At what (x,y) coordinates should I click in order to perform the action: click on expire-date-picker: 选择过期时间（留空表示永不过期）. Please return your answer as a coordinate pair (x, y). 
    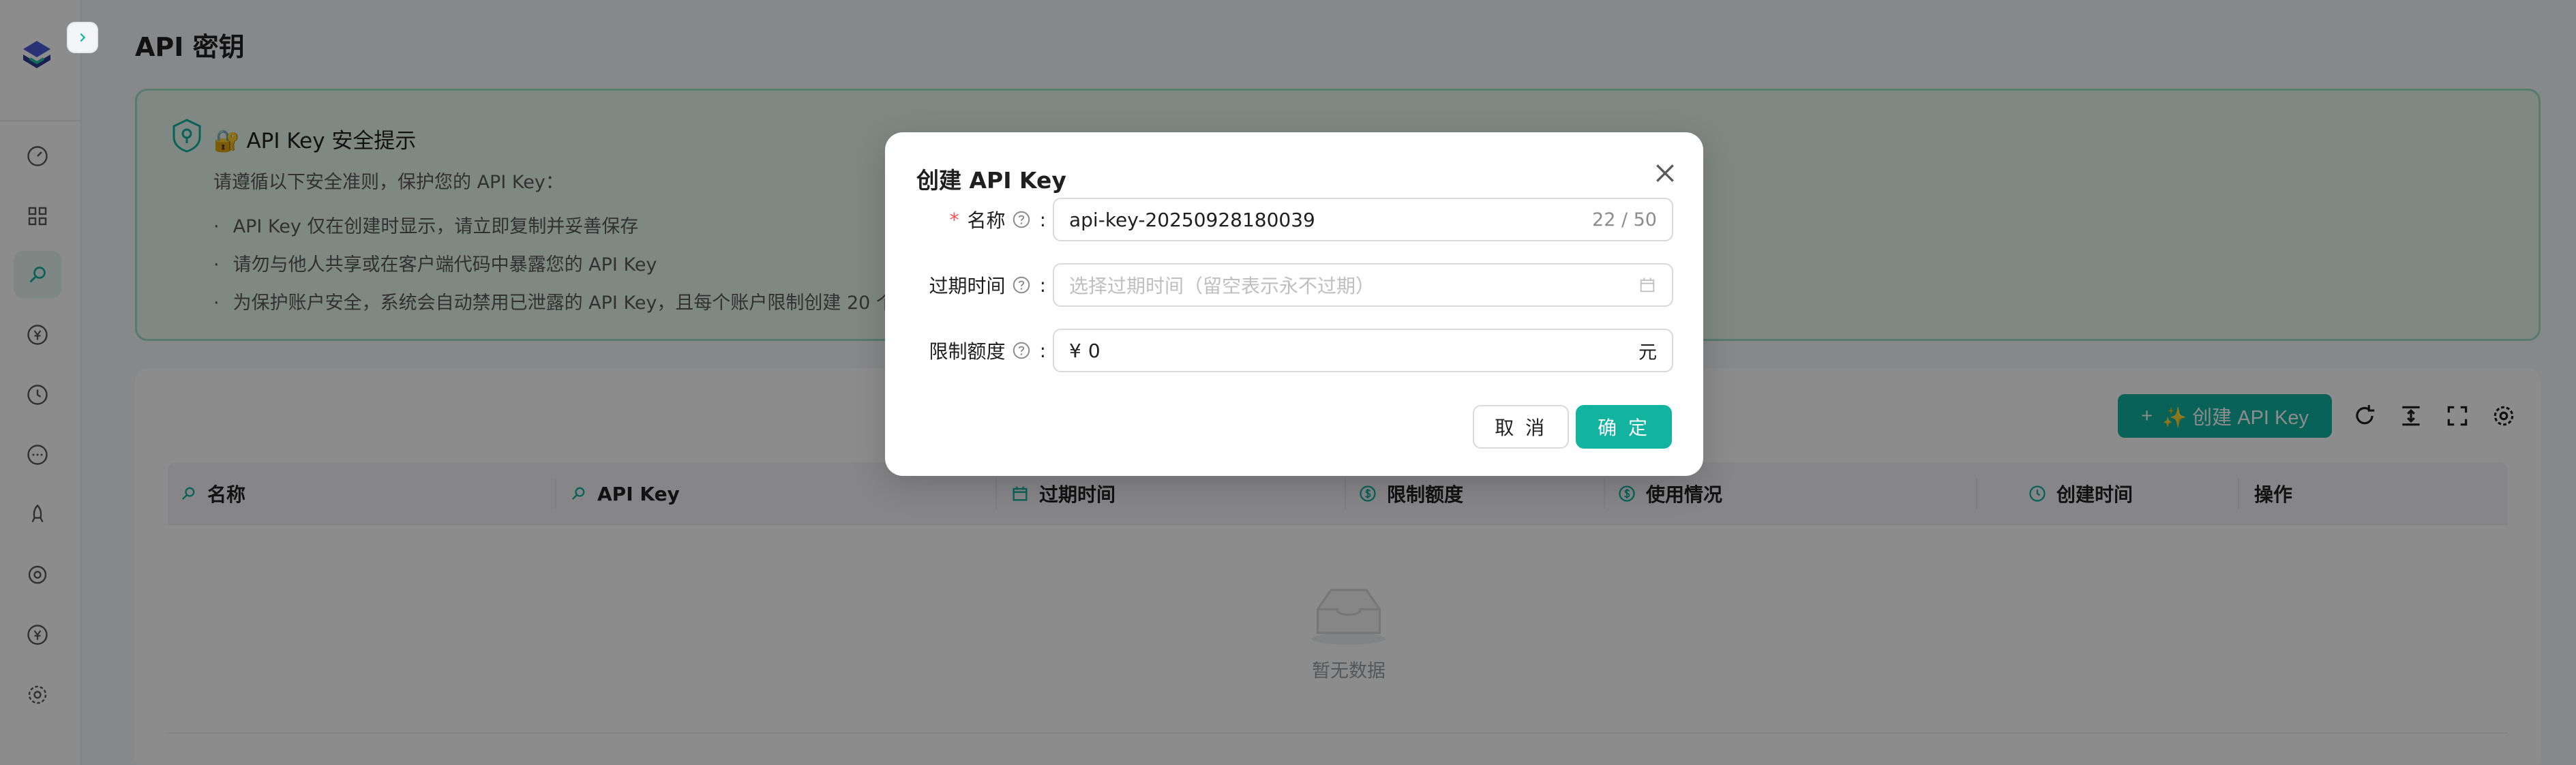
    Looking at the image, I should click on (1363, 285).